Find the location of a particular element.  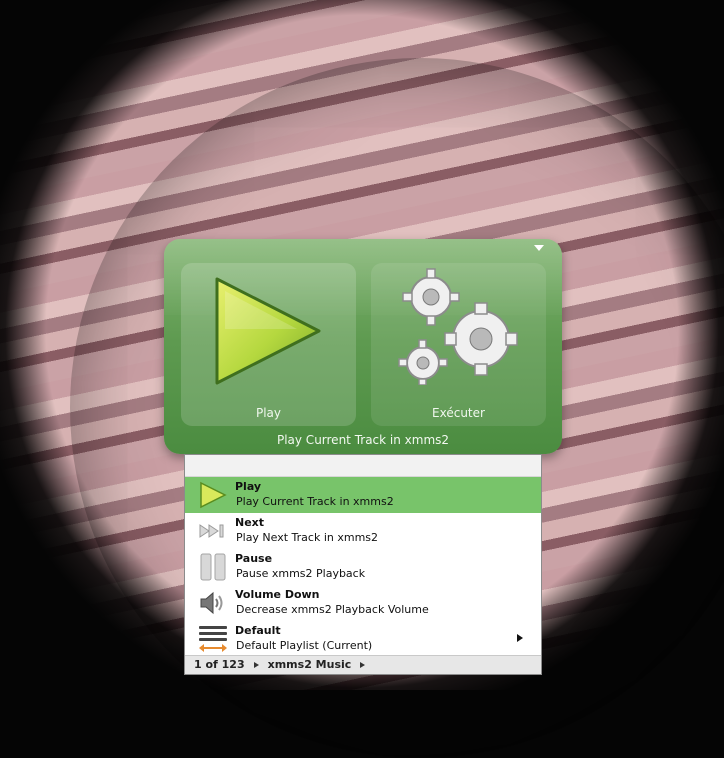

launcher-caption: Play Current Track in xmms2 is located at coordinates (363, 440).